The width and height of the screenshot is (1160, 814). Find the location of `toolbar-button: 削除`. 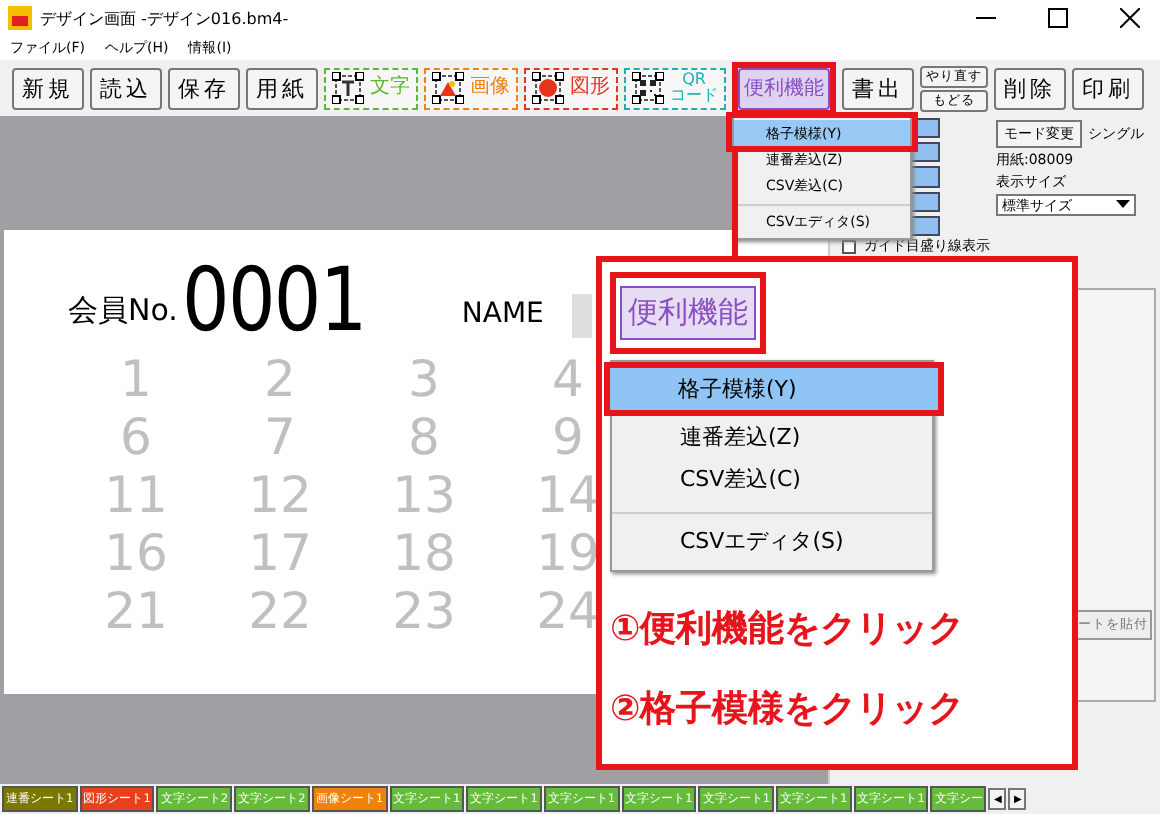

toolbar-button: 削除 is located at coordinates (1030, 88).